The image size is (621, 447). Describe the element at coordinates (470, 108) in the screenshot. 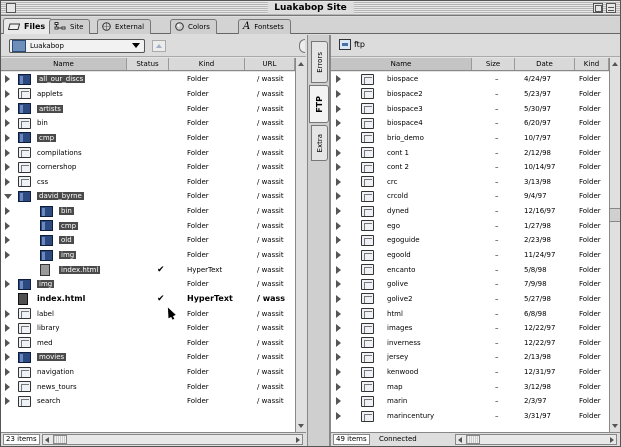

I see `ftp-row: biospace3 – 5/30/97 Folder` at that location.